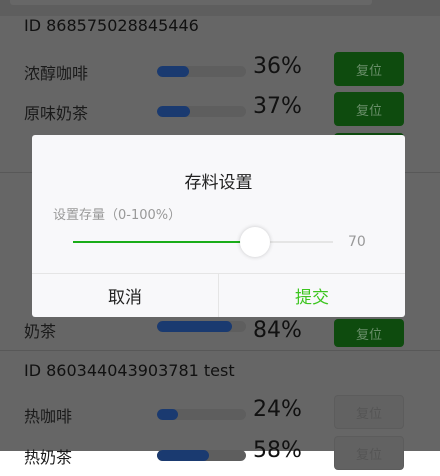 The width and height of the screenshot is (440, 476). Describe the element at coordinates (220, 350) in the screenshot. I see `divider` at that location.